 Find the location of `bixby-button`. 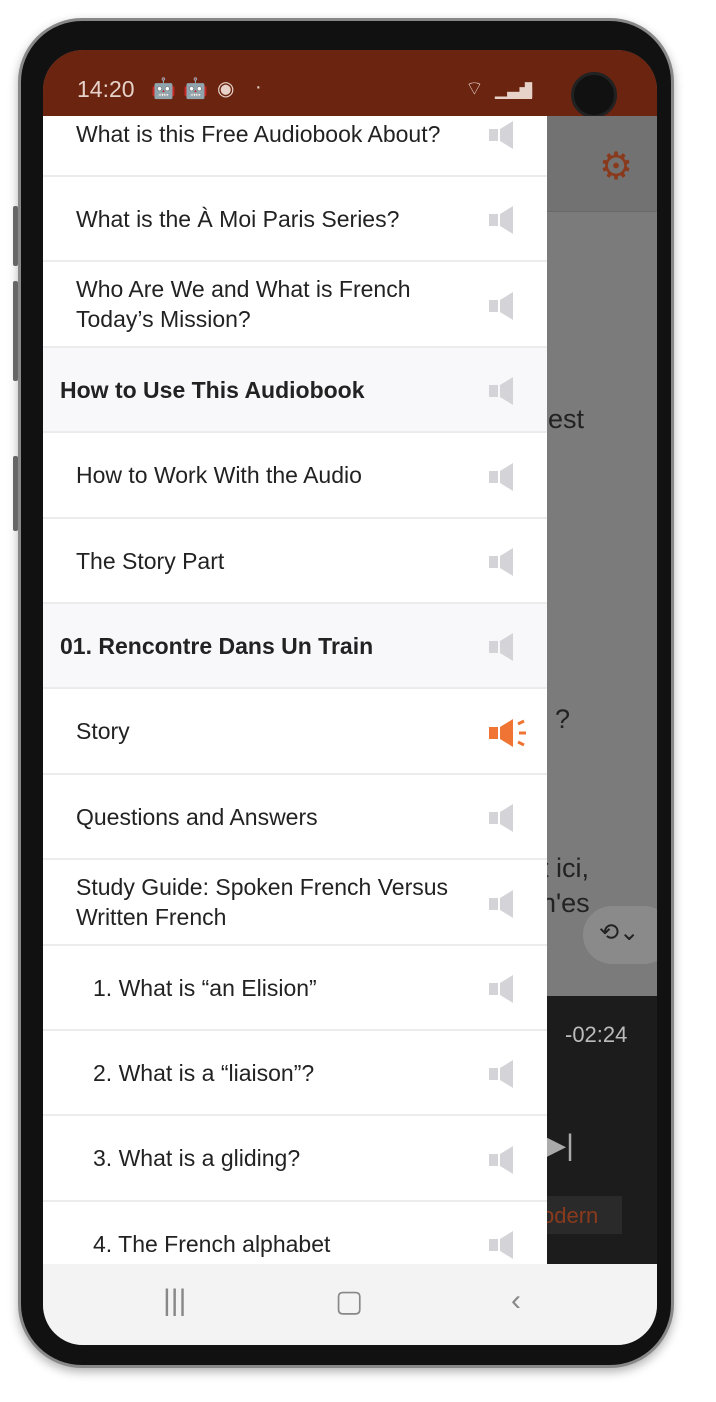

bixby-button is located at coordinates (15, 493).